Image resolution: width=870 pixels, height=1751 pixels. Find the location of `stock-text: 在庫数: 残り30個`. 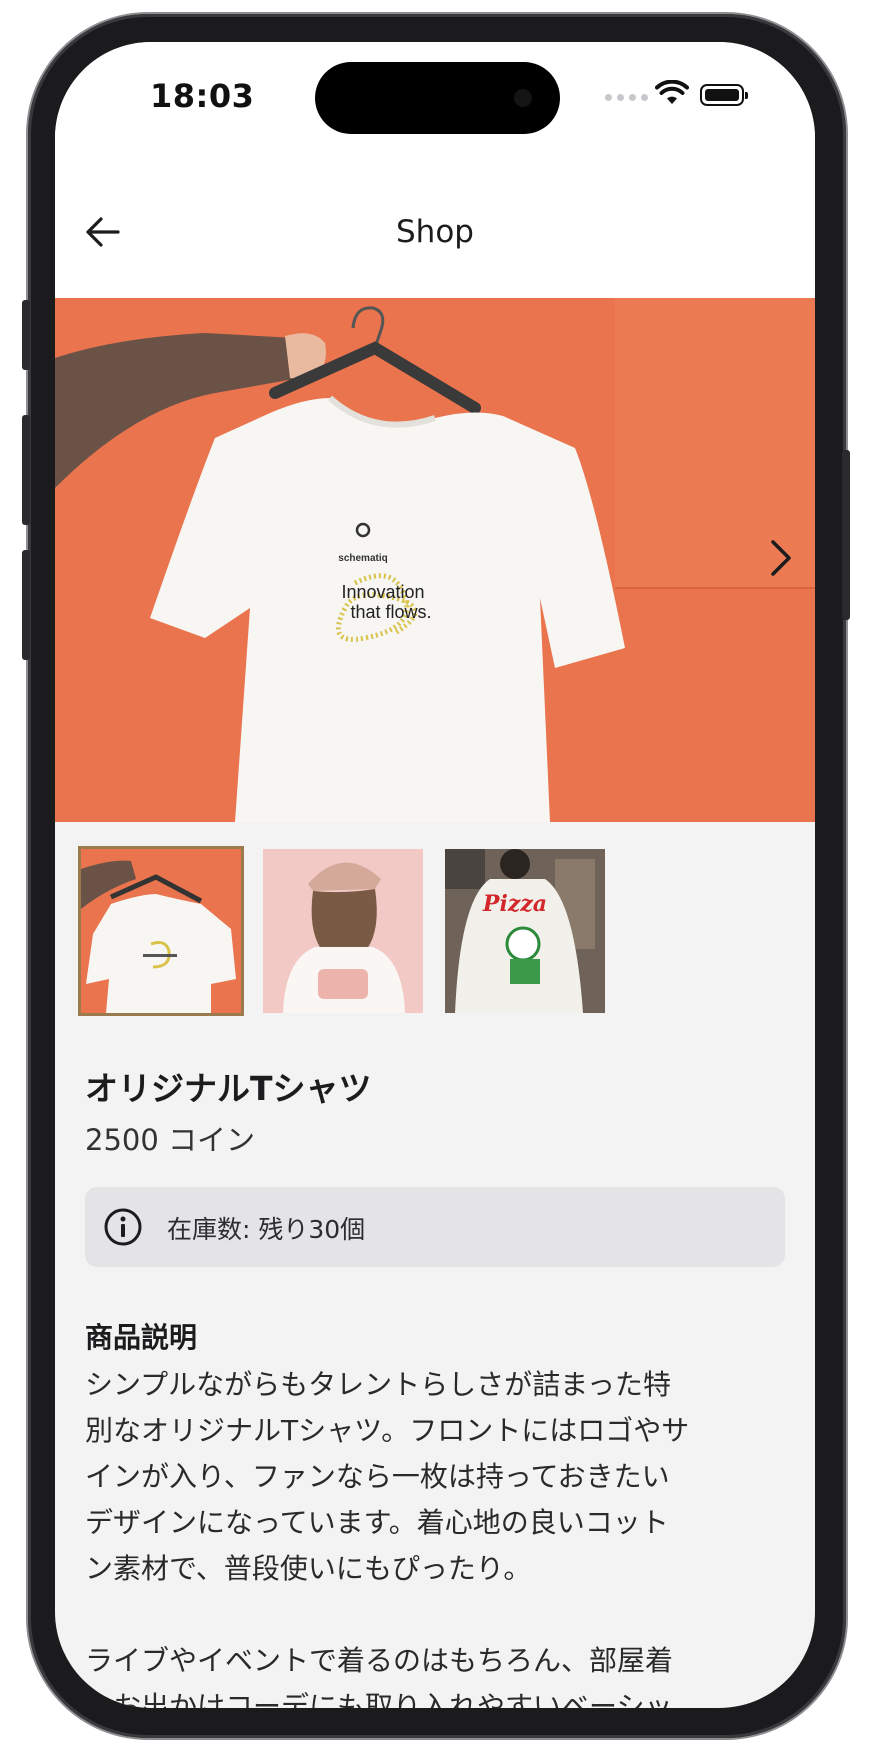

stock-text: 在庫数: 残り30個 is located at coordinates (266, 1229).